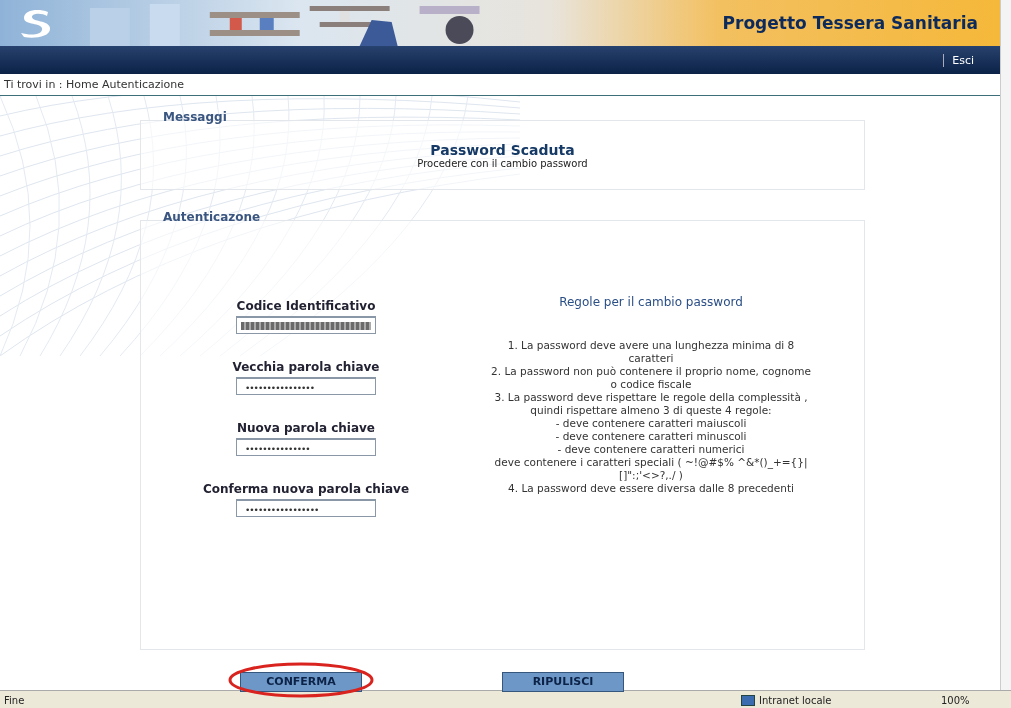  Describe the element at coordinates (502, 149) in the screenshot. I see `message-title: Password Scaduta` at that location.